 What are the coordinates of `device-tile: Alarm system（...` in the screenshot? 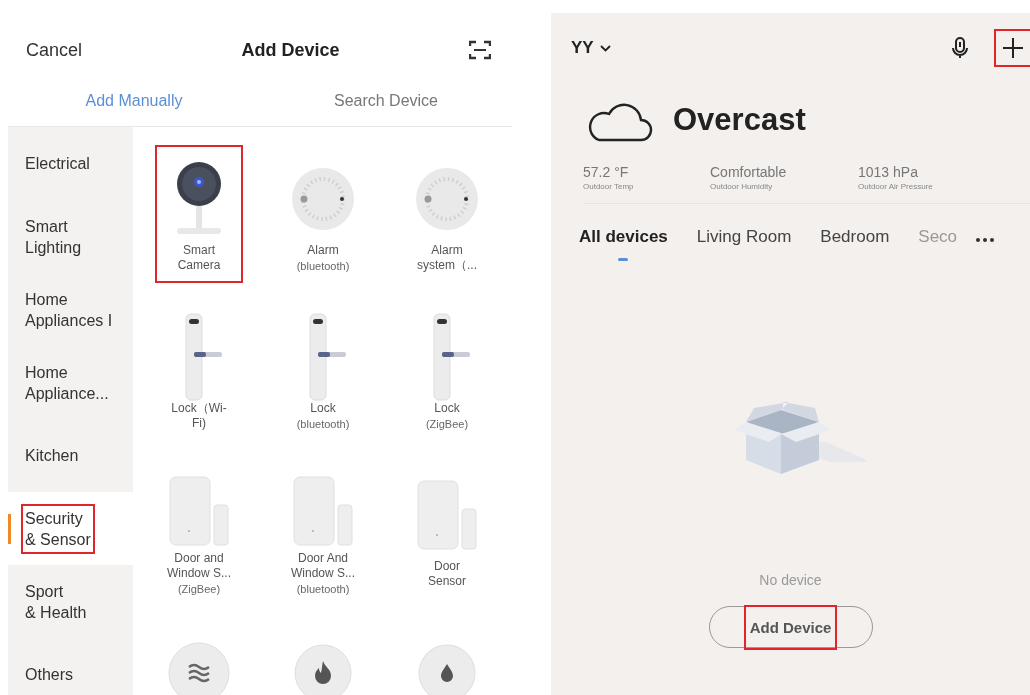 It's located at (447, 214).